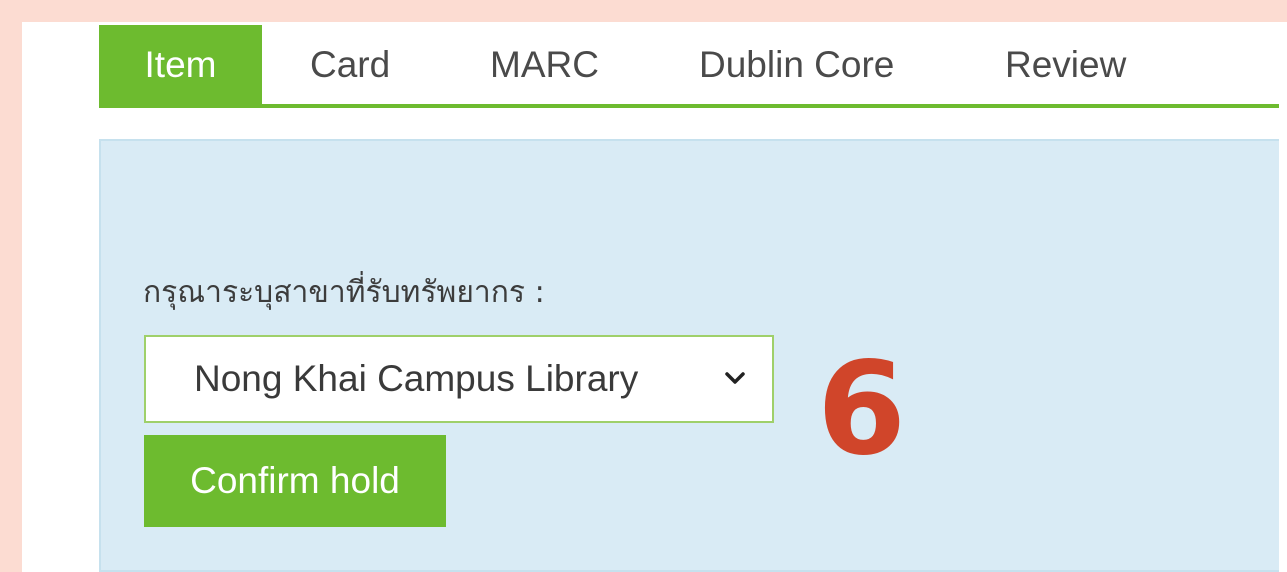  Describe the element at coordinates (689, 66) in the screenshot. I see `tab-bar: Item Card MARC Dublin Core Review` at that location.